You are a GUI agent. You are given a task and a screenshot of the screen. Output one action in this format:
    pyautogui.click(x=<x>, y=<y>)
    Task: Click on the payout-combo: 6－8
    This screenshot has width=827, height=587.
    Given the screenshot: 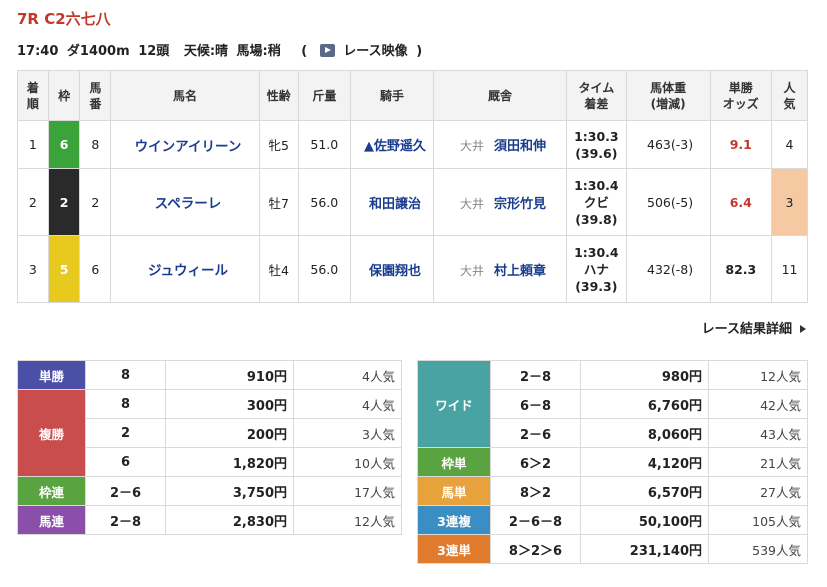 What is the action you would take?
    pyautogui.click(x=535, y=404)
    